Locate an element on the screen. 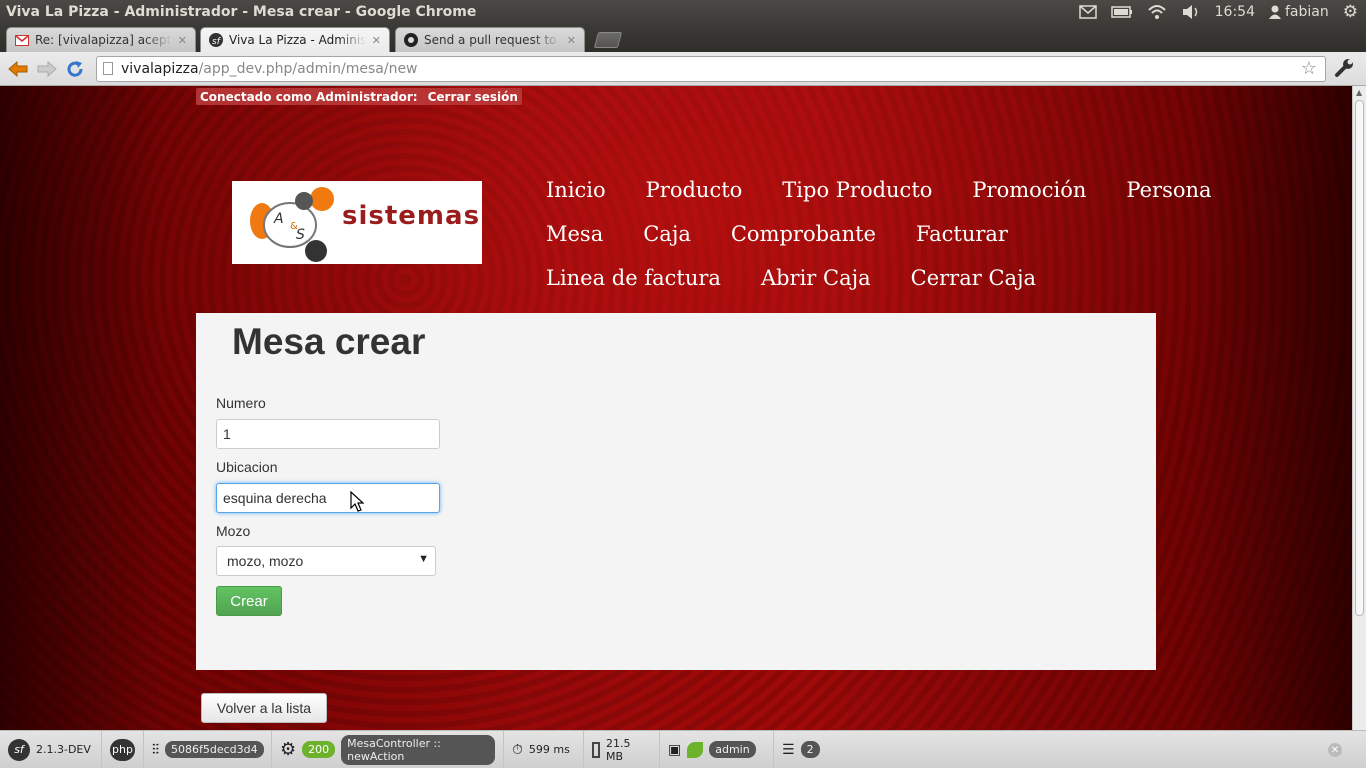 The height and width of the screenshot is (768, 1366). logout-link: Cerrar sesión is located at coordinates (473, 97).